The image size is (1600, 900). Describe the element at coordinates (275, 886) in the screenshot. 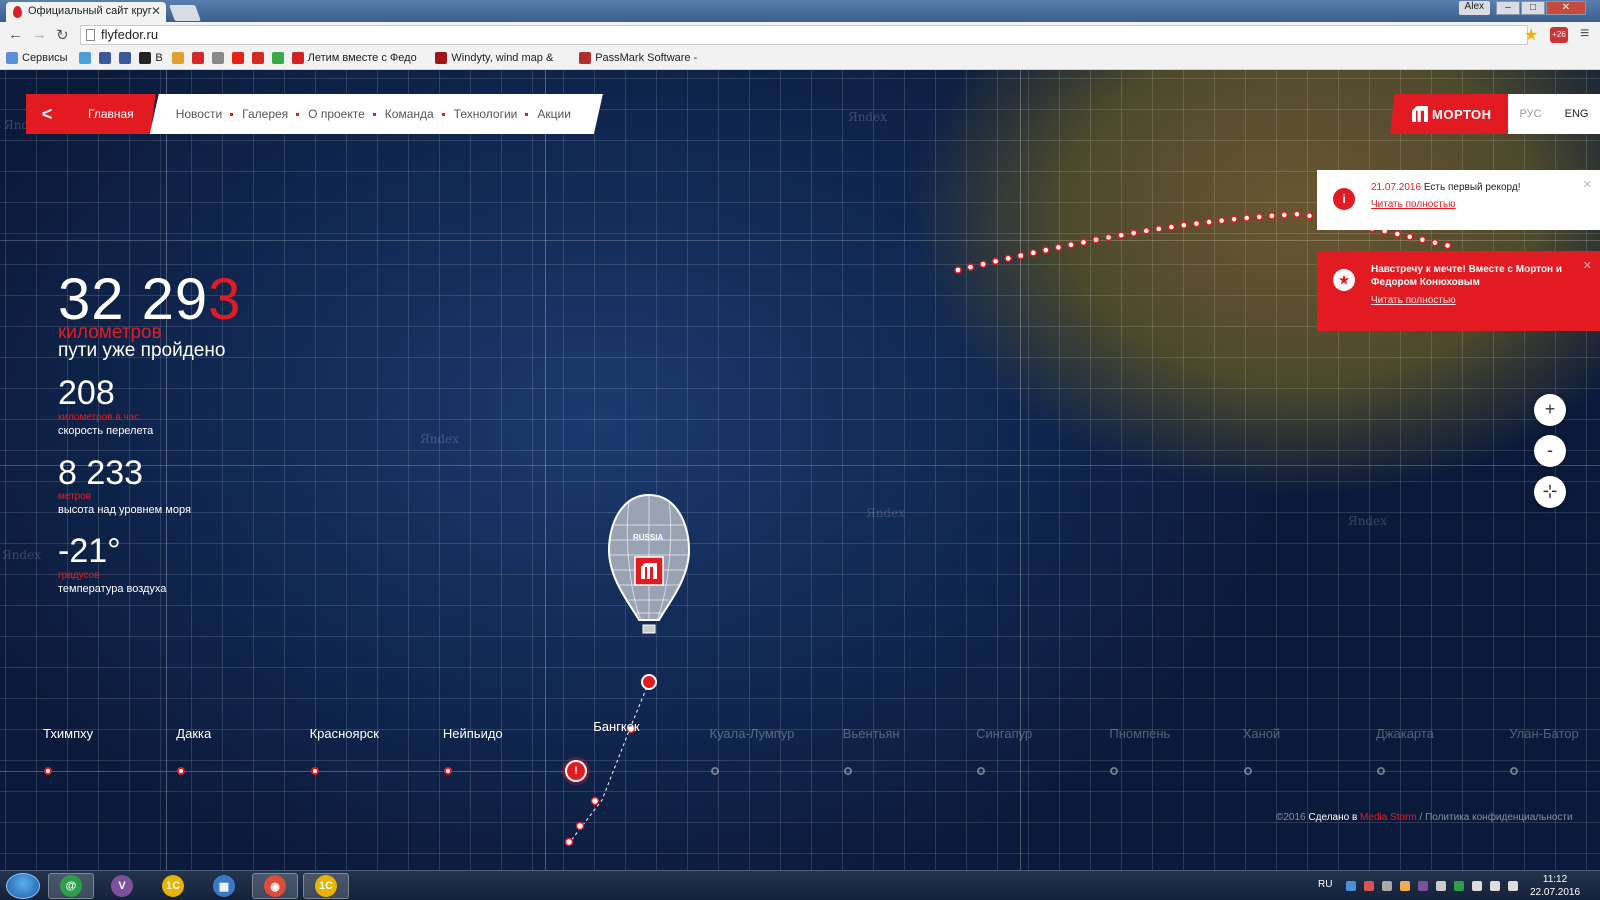

I see `taskbar-app: ◉` at that location.